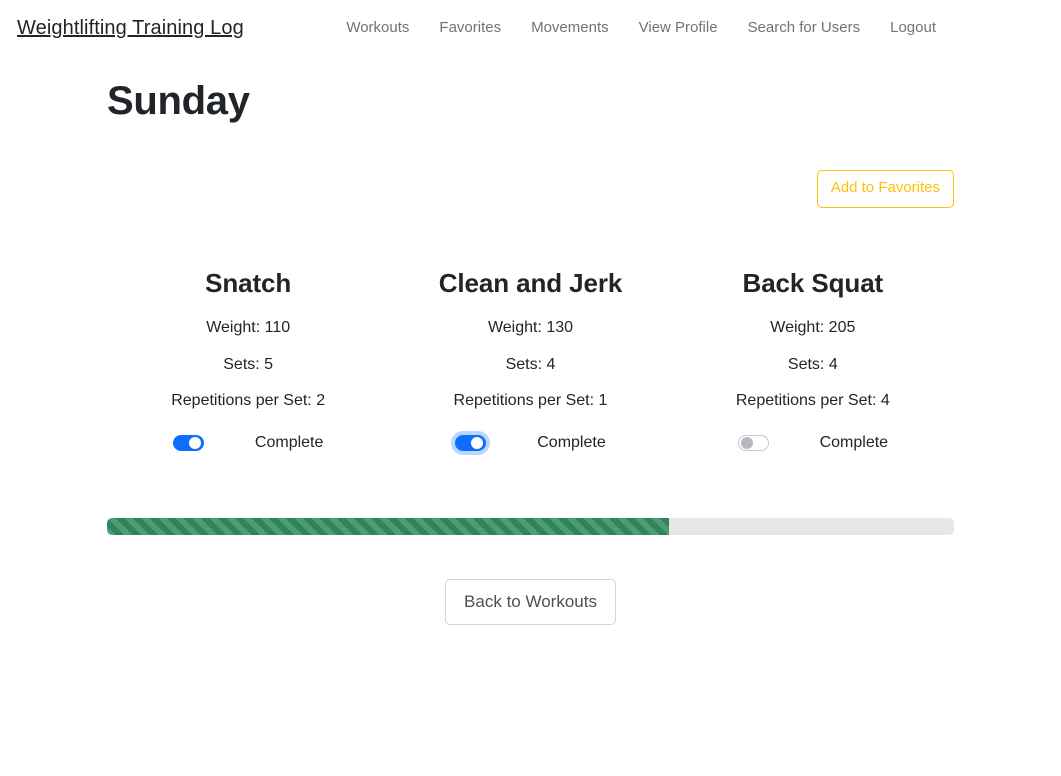 Image resolution: width=1061 pixels, height=776 pixels. I want to click on exercise-weight: Weight: 205, so click(813, 327).